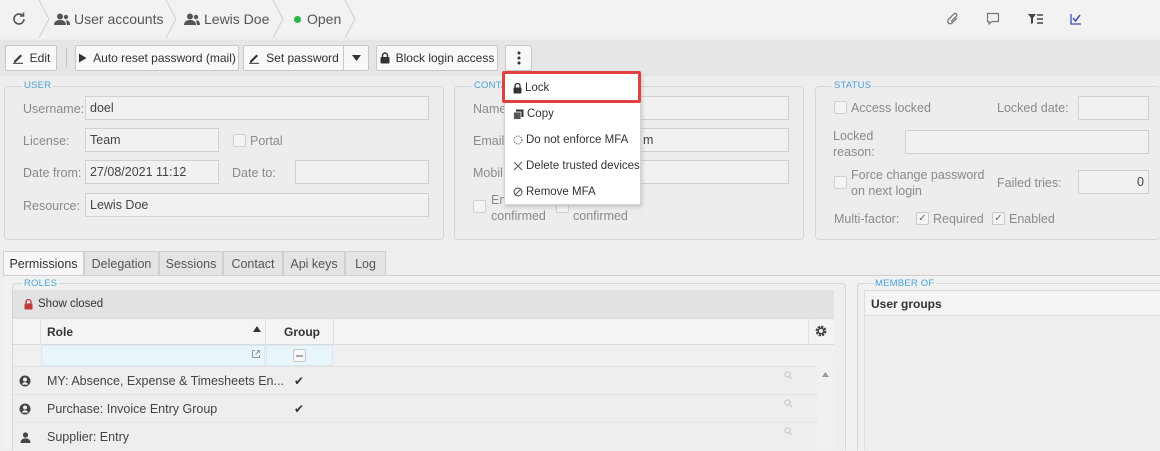 The width and height of the screenshot is (1160, 451). What do you see at coordinates (953, 19) in the screenshot?
I see `paperclip-icon` at bounding box center [953, 19].